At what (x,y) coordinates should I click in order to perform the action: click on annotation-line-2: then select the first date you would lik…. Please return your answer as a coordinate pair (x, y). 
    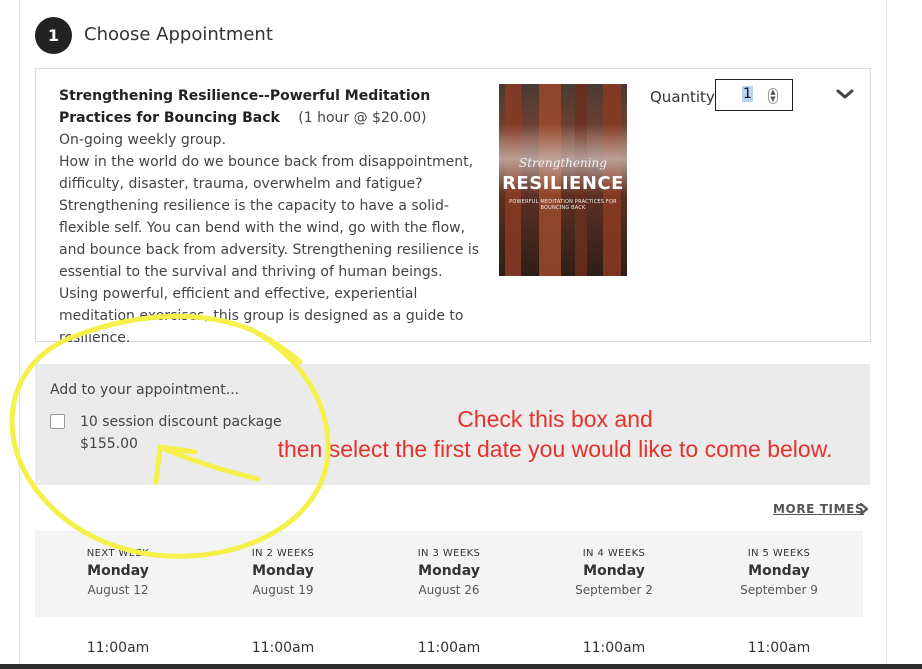
    Looking at the image, I should click on (555, 449).